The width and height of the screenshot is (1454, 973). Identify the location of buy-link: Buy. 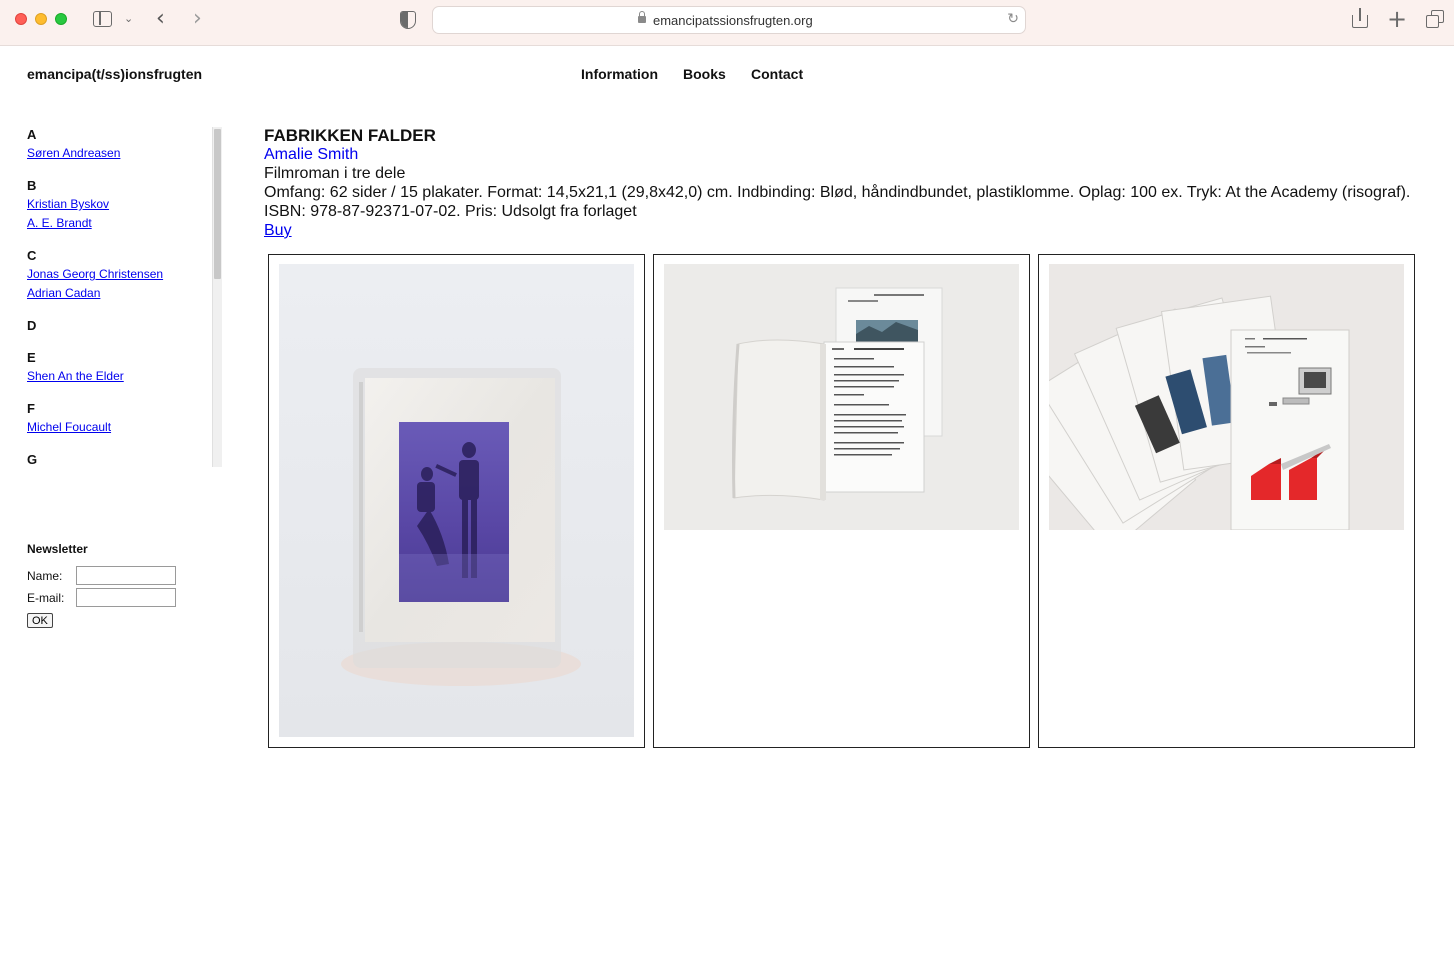
(278, 230).